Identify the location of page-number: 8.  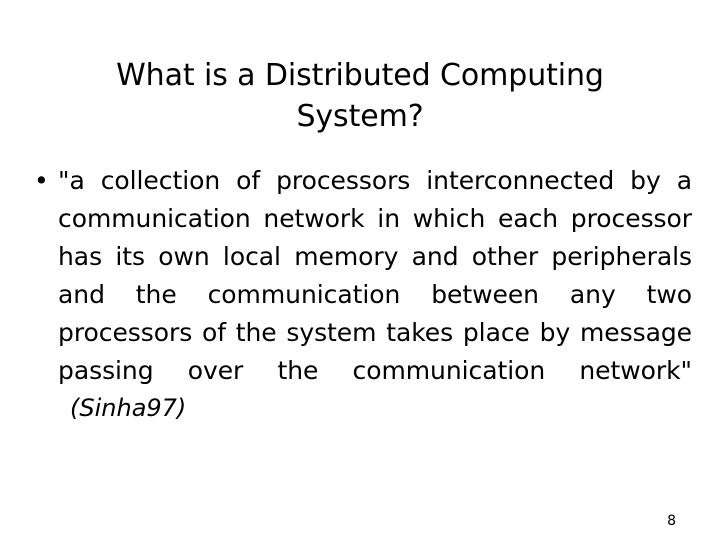
(671, 521).